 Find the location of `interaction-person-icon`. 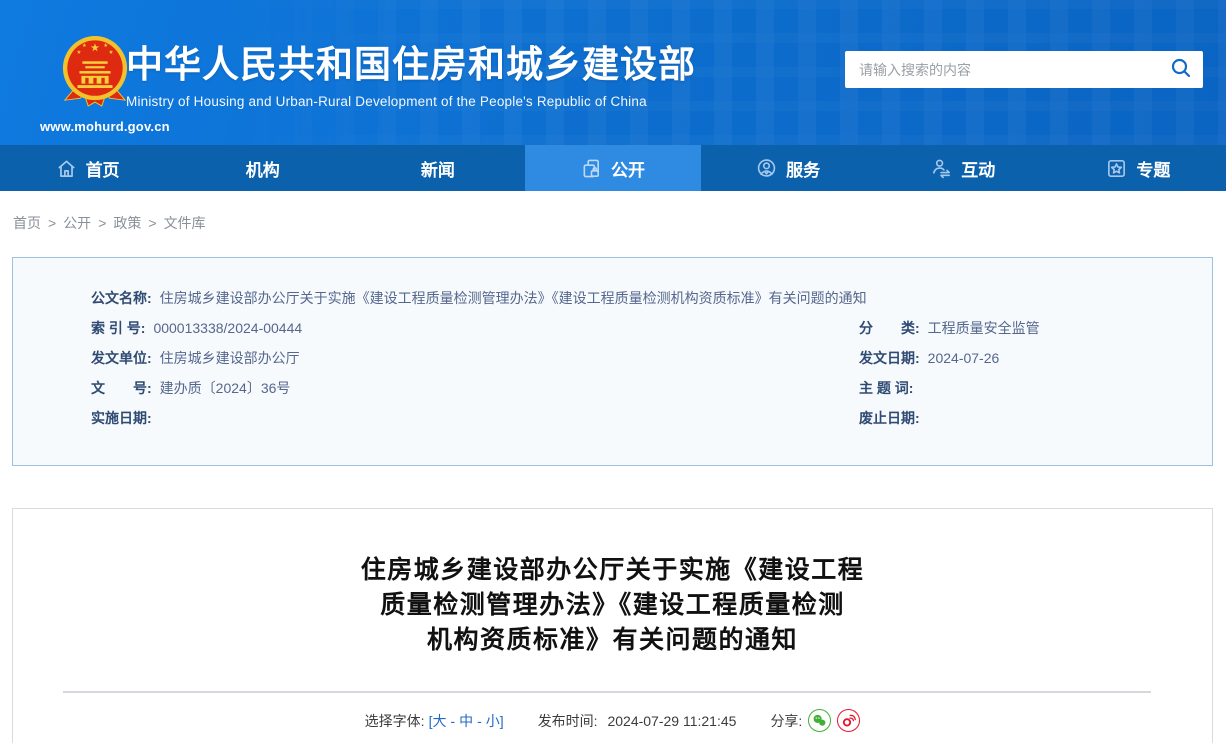

interaction-person-icon is located at coordinates (941, 168).